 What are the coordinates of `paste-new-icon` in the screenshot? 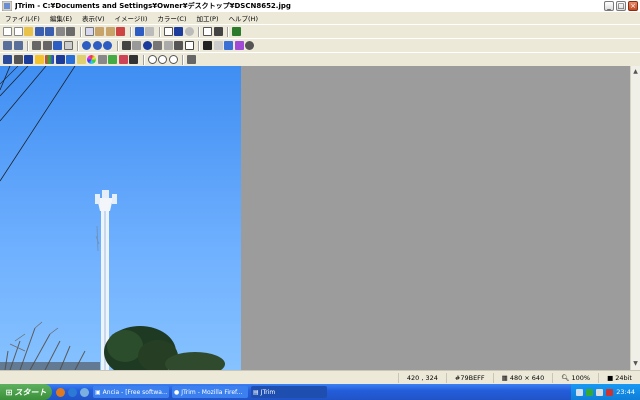 It's located at (110, 31).